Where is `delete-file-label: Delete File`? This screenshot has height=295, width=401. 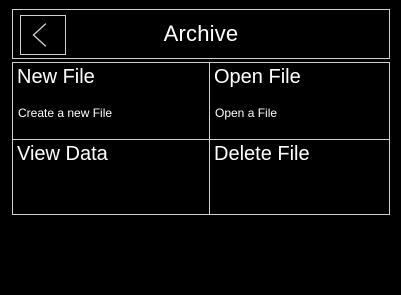
delete-file-label: Delete File is located at coordinates (262, 154).